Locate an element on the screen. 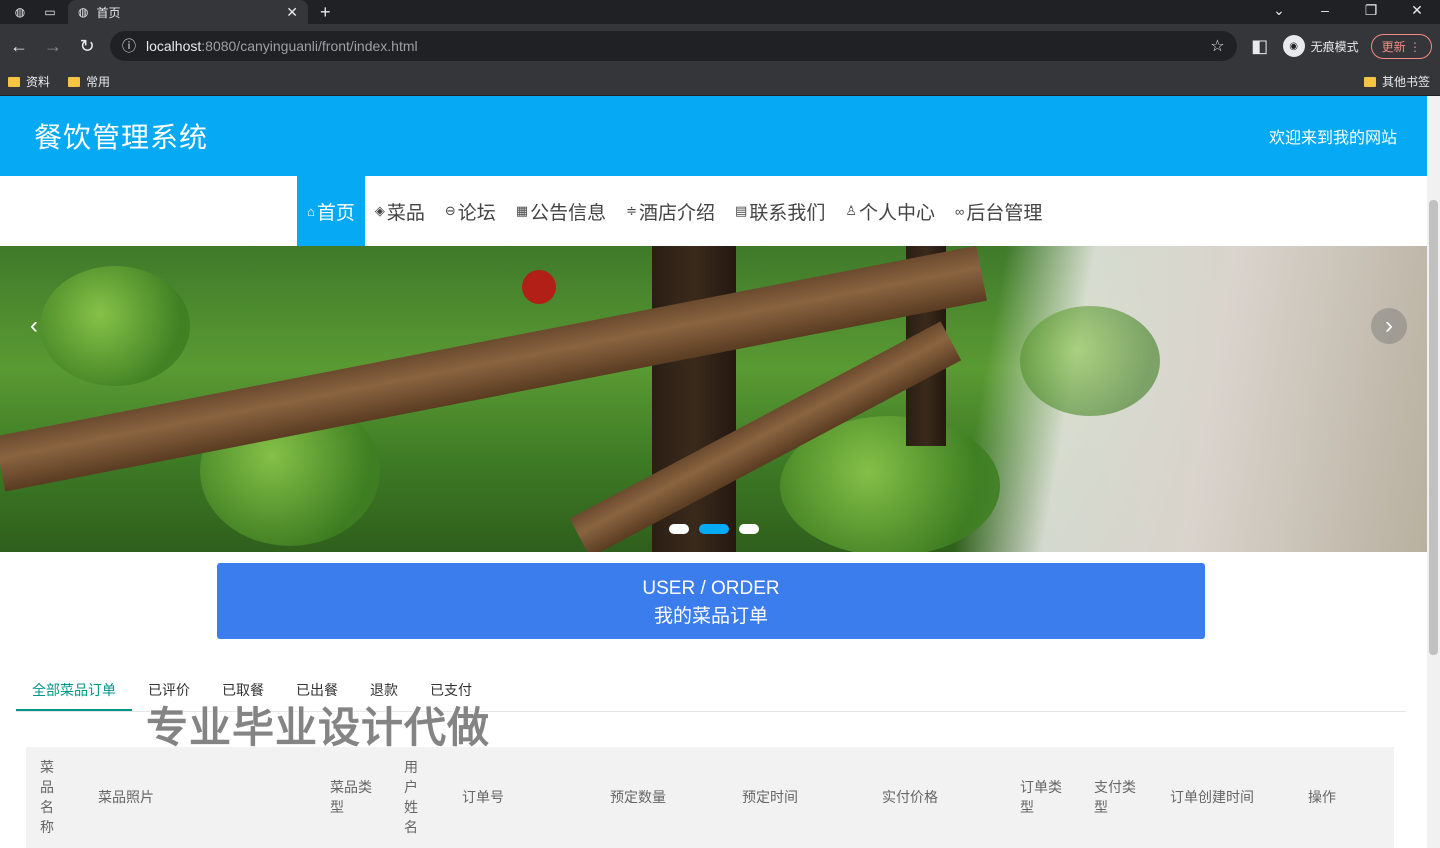 Image resolution: width=1440 pixels, height=848 pixels. menu-item-label: 论坛 is located at coordinates (476, 213).